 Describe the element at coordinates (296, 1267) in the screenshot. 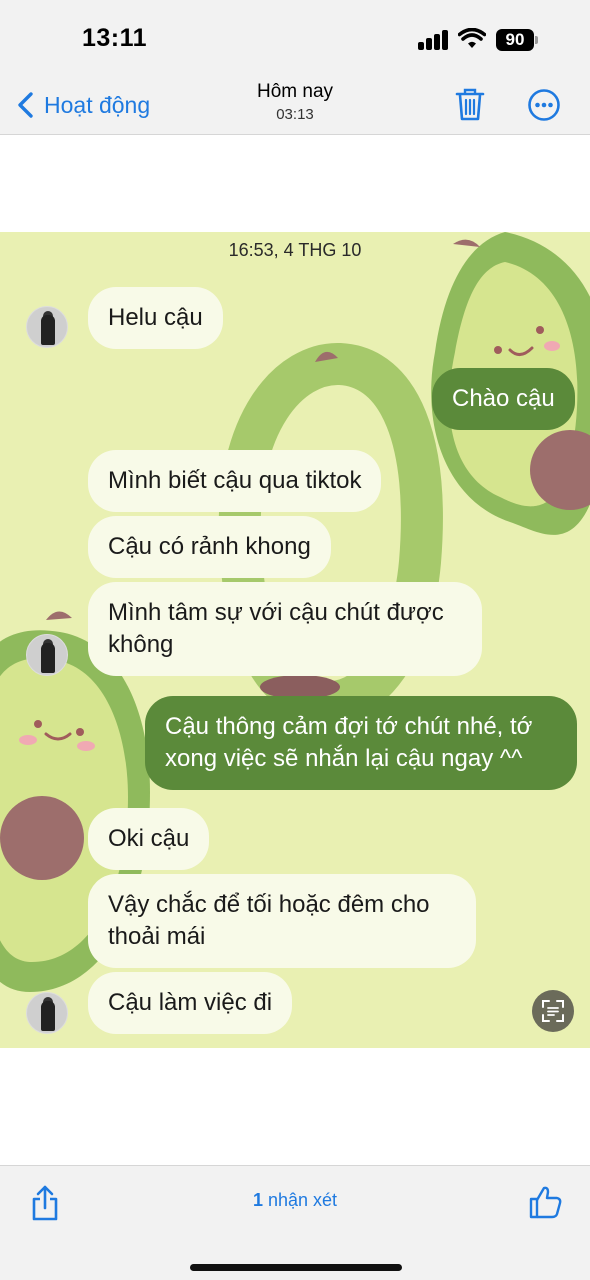

I see `home-indicator` at that location.